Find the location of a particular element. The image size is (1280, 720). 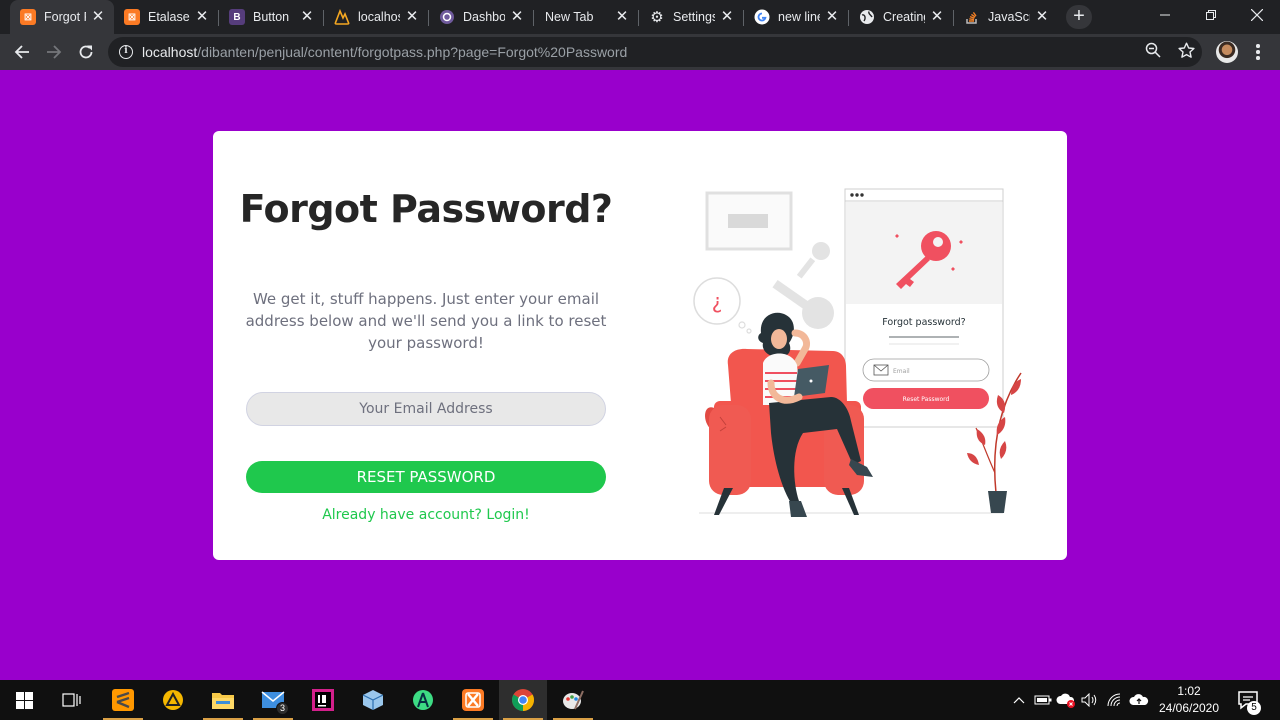

reset-panel-mockup: Forgot password? Email Reset Password is located at coordinates (924, 308).